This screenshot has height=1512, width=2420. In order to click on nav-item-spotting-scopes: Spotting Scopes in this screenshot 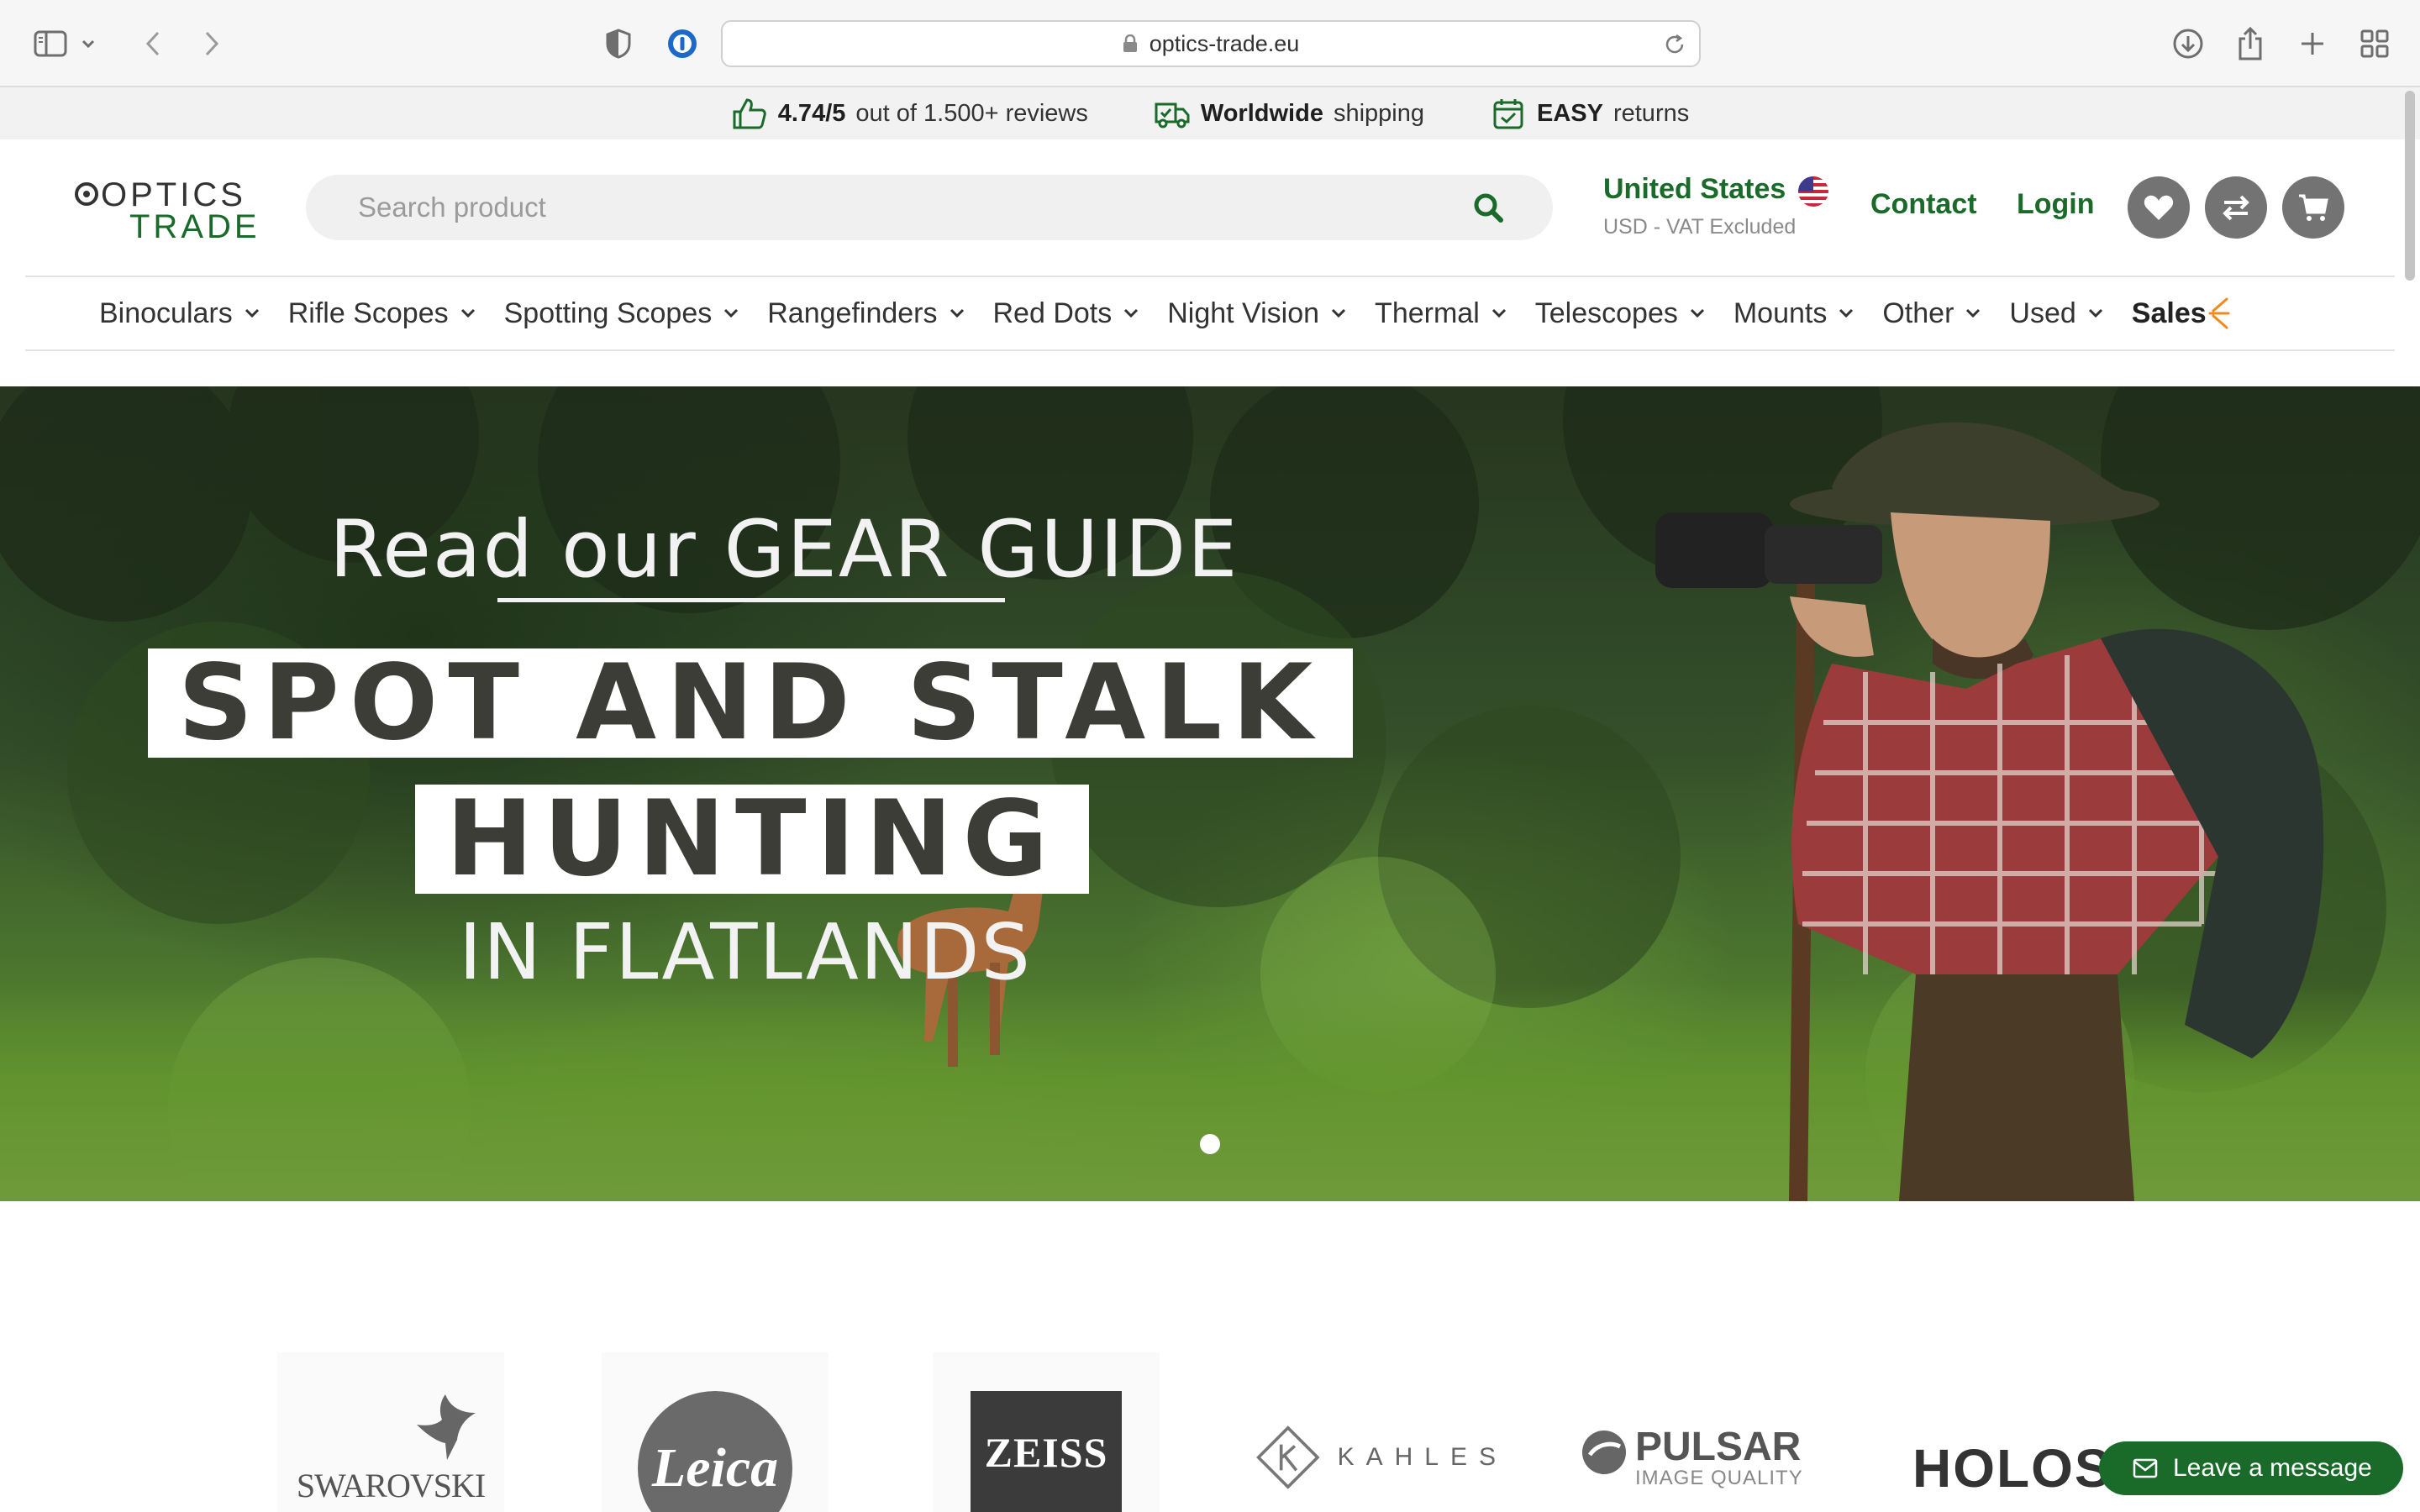, I will do `click(621, 313)`.